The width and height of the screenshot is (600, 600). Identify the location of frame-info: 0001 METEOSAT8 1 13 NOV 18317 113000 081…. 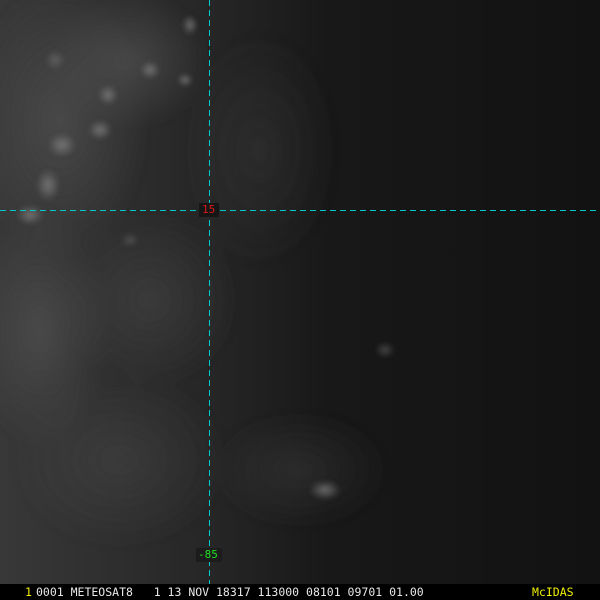
(230, 592).